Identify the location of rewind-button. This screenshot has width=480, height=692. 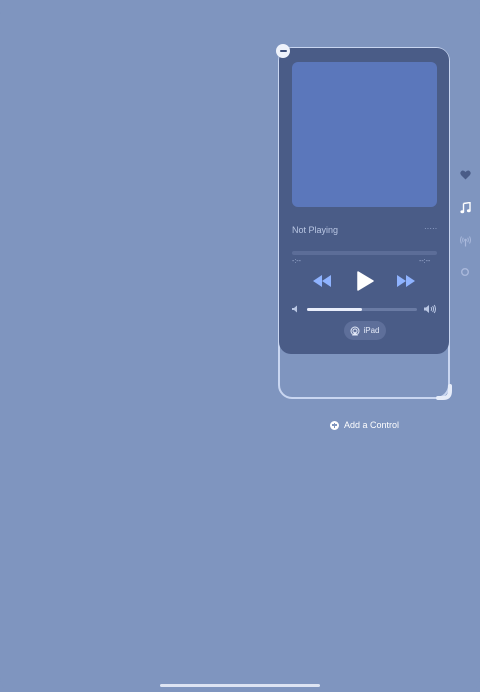
(322, 281).